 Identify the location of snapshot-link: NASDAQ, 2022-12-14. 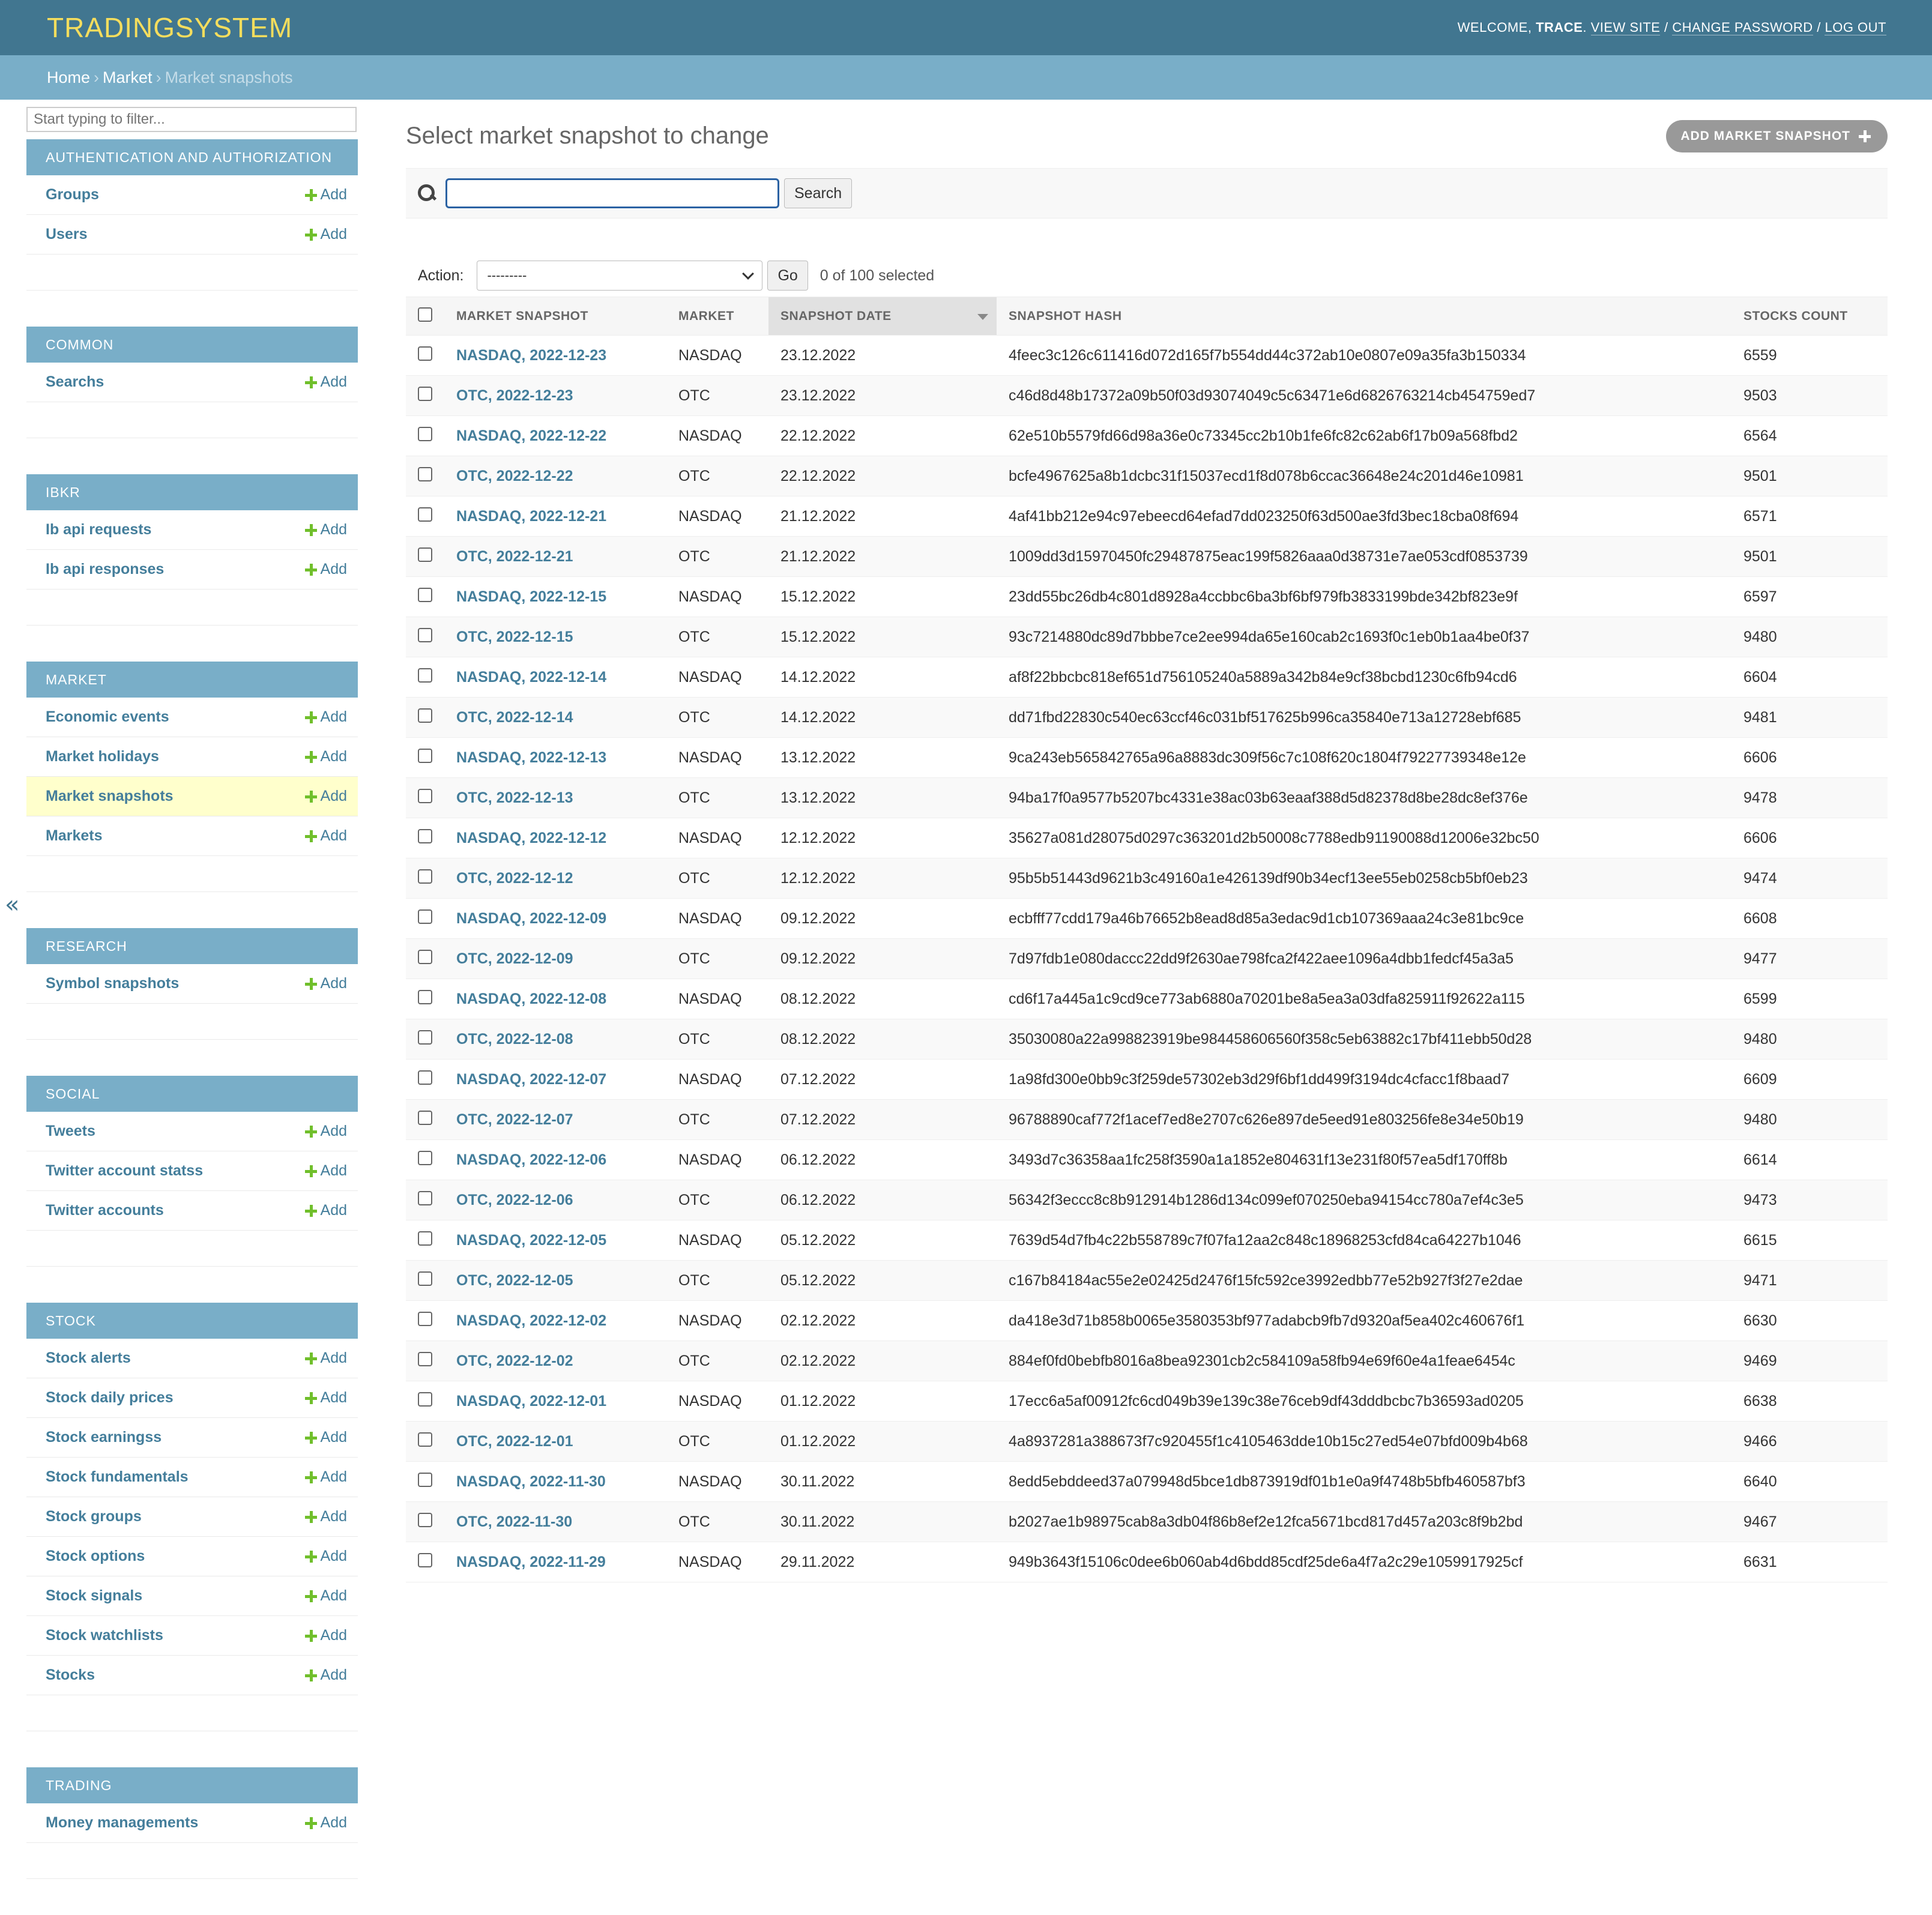
(531, 677).